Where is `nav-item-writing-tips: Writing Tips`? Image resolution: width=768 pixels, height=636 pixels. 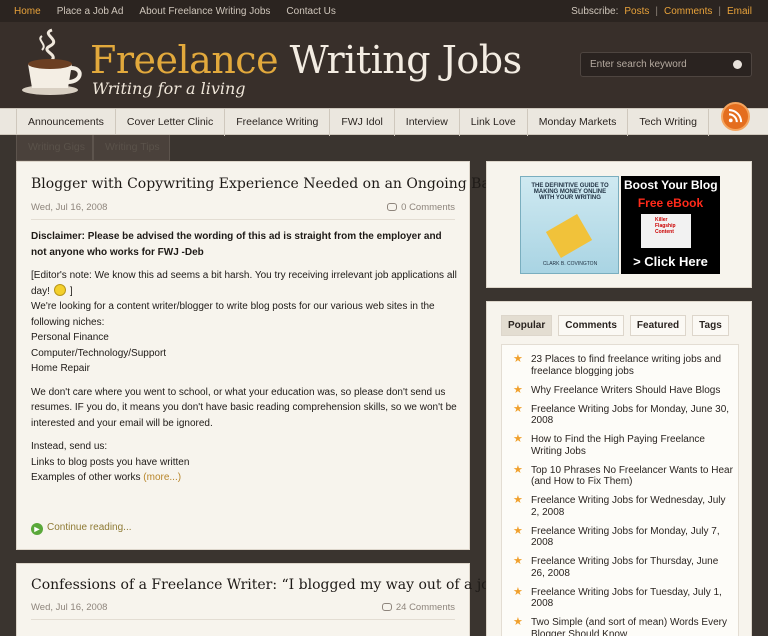
nav-item-writing-tips: Writing Tips is located at coordinates (131, 148).